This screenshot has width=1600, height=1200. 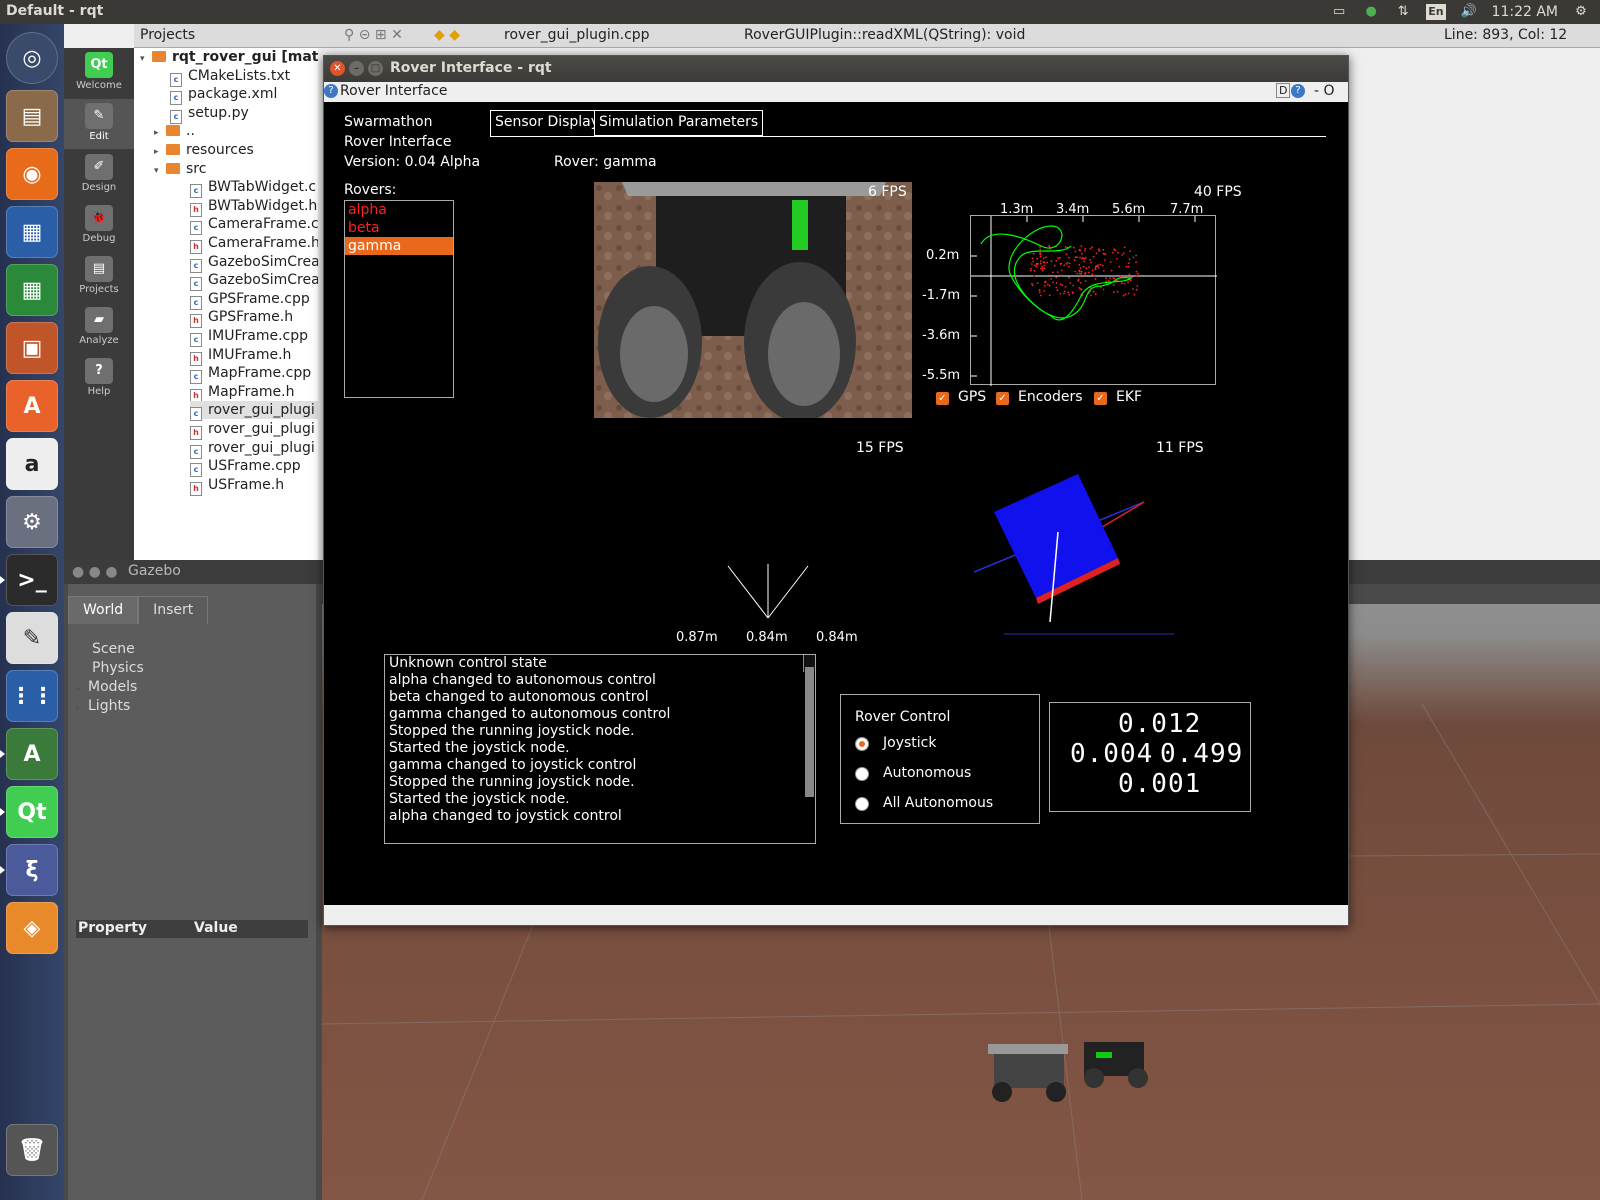 What do you see at coordinates (237, 486) in the screenshot?
I see `tree-item: h USFrame.h` at bounding box center [237, 486].